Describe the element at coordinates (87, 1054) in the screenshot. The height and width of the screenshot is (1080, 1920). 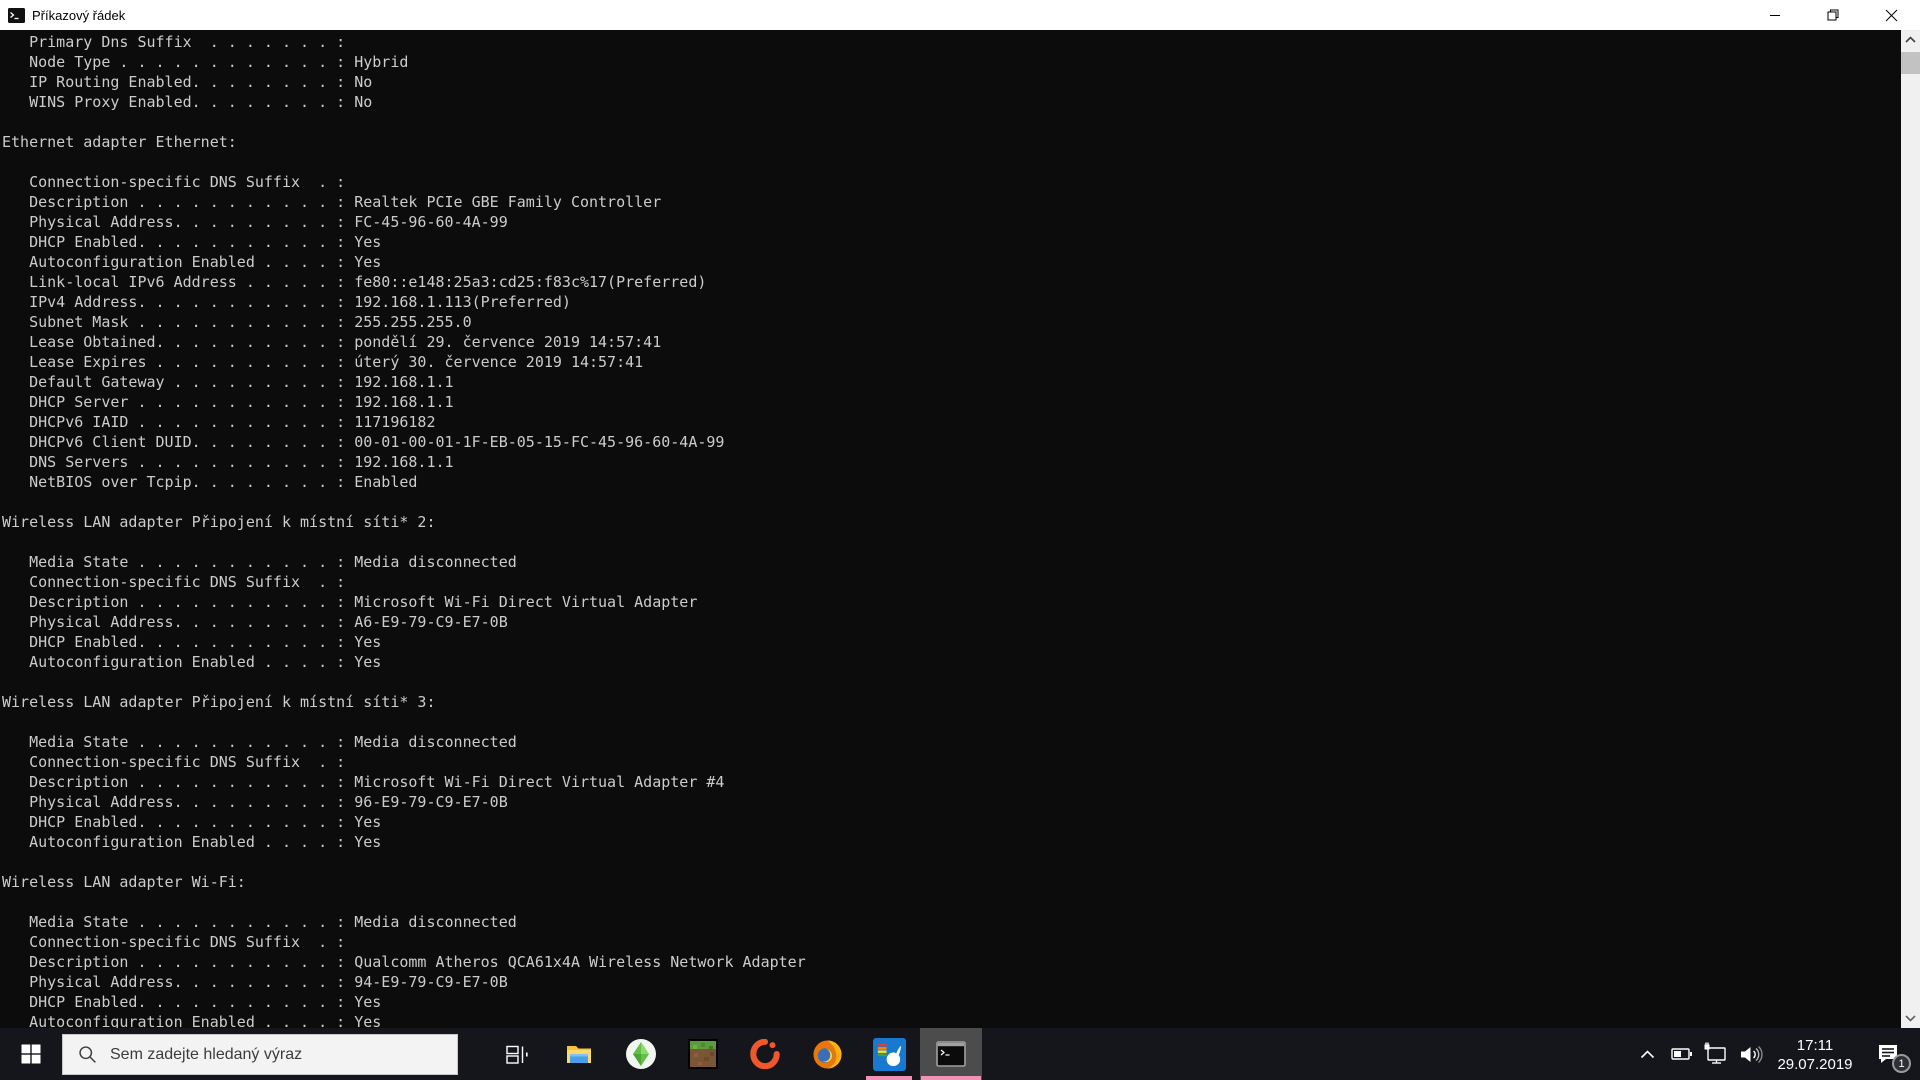
I see `search-icon` at that location.